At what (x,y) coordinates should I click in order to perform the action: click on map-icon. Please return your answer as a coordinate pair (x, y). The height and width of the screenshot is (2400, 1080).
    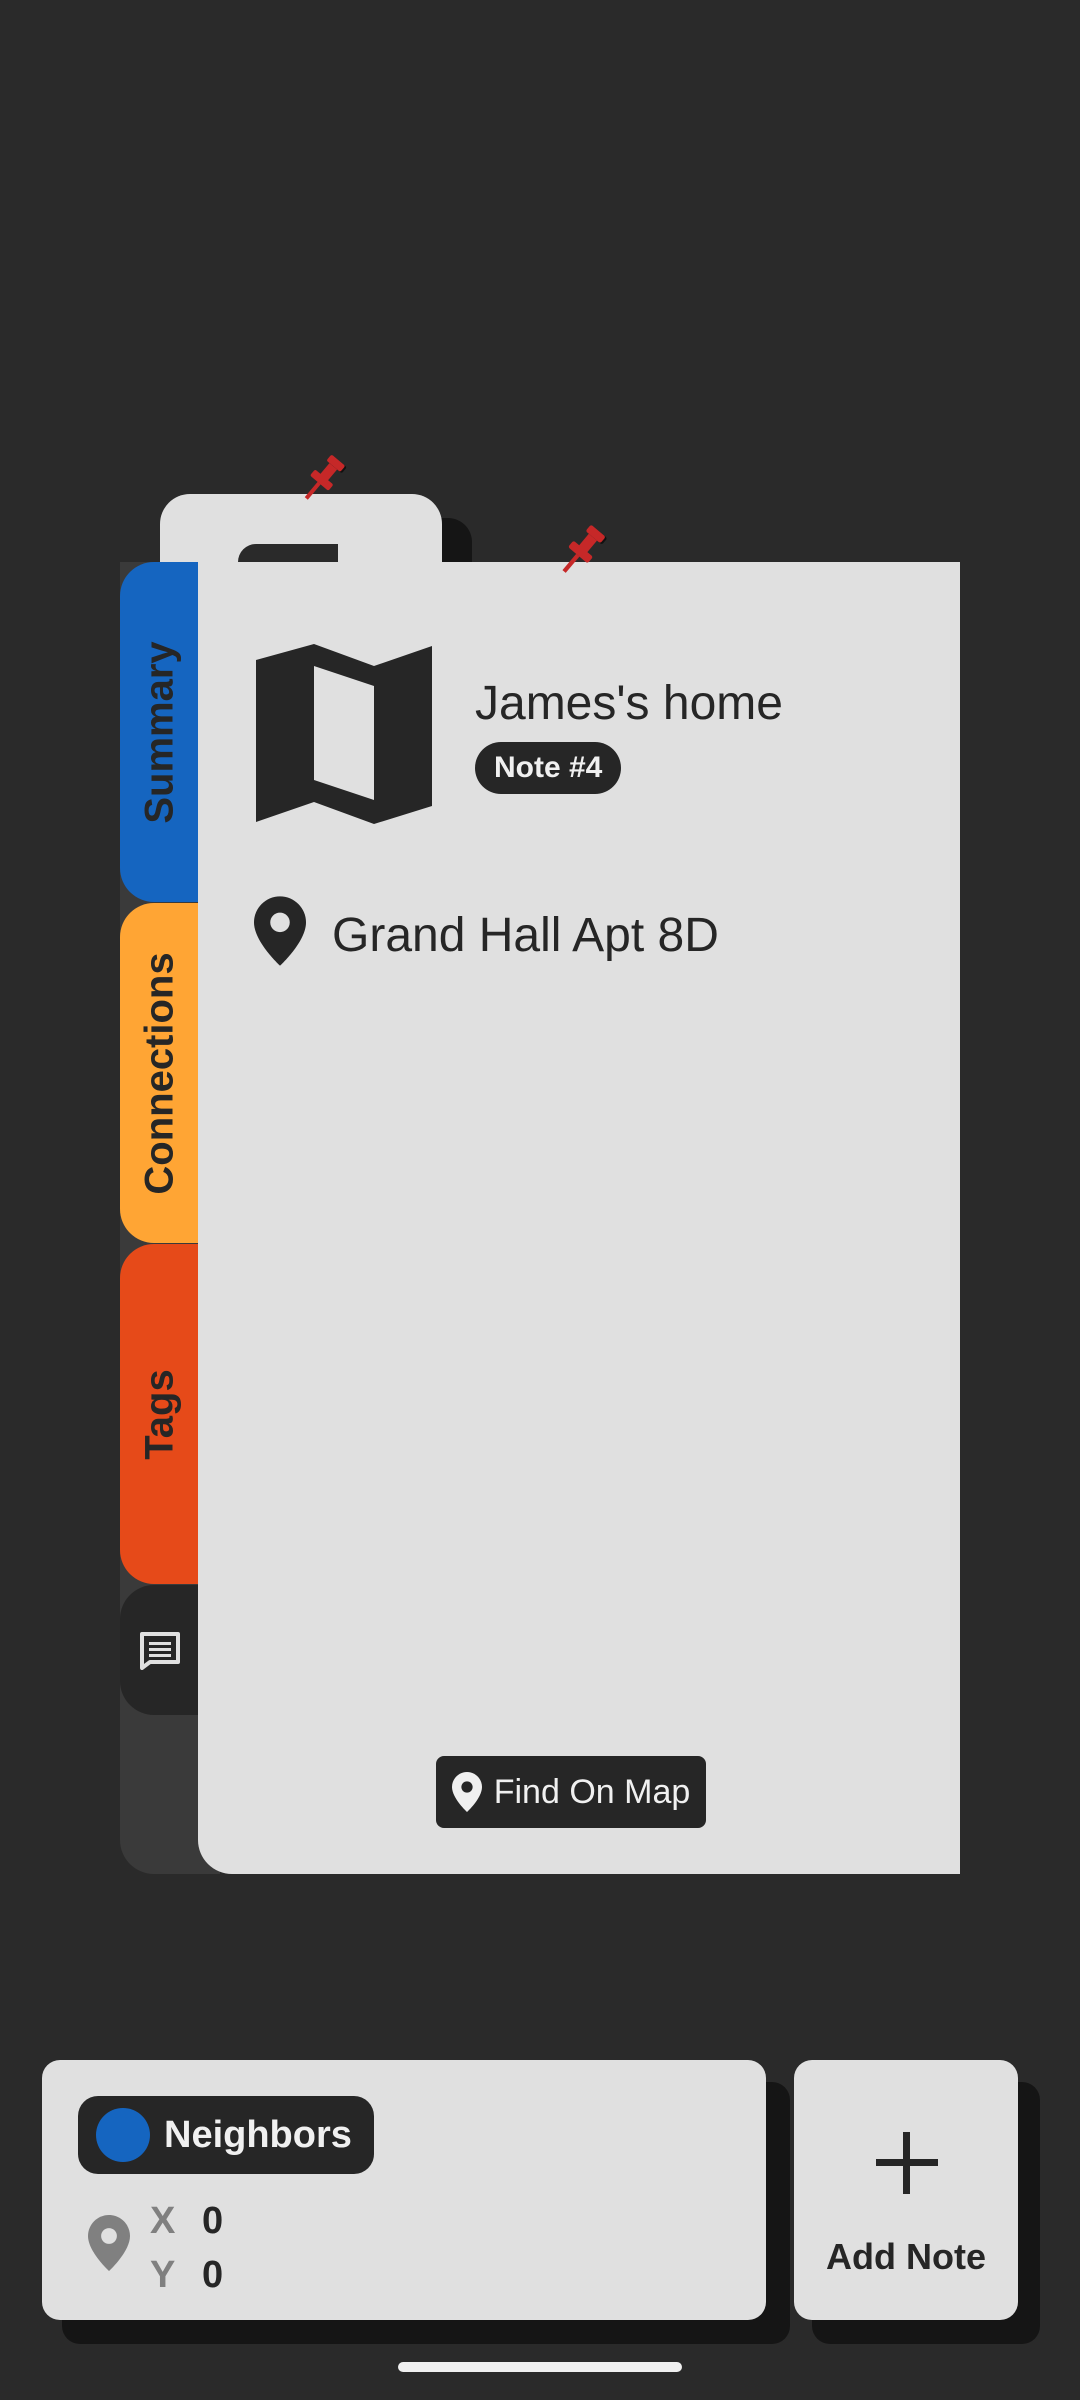
    Looking at the image, I should click on (344, 734).